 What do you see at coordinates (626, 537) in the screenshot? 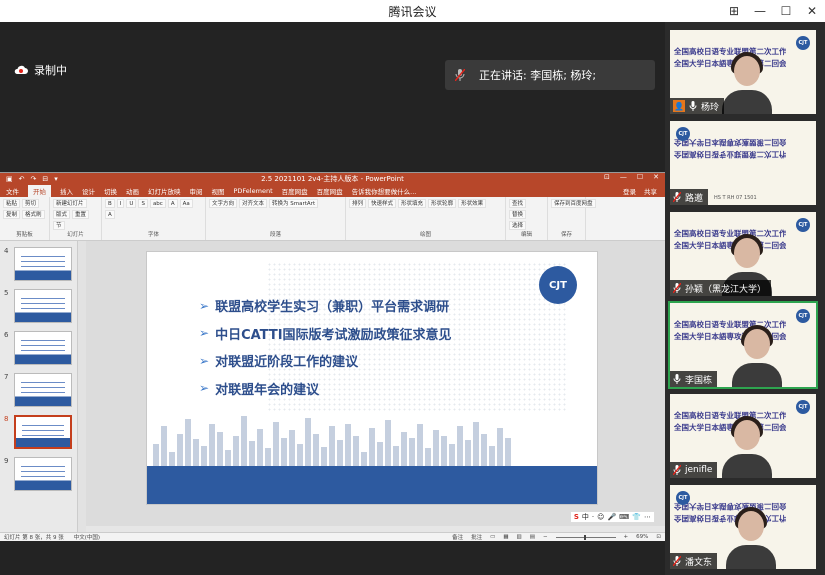
I see `zoom-in-button: +` at bounding box center [626, 537].